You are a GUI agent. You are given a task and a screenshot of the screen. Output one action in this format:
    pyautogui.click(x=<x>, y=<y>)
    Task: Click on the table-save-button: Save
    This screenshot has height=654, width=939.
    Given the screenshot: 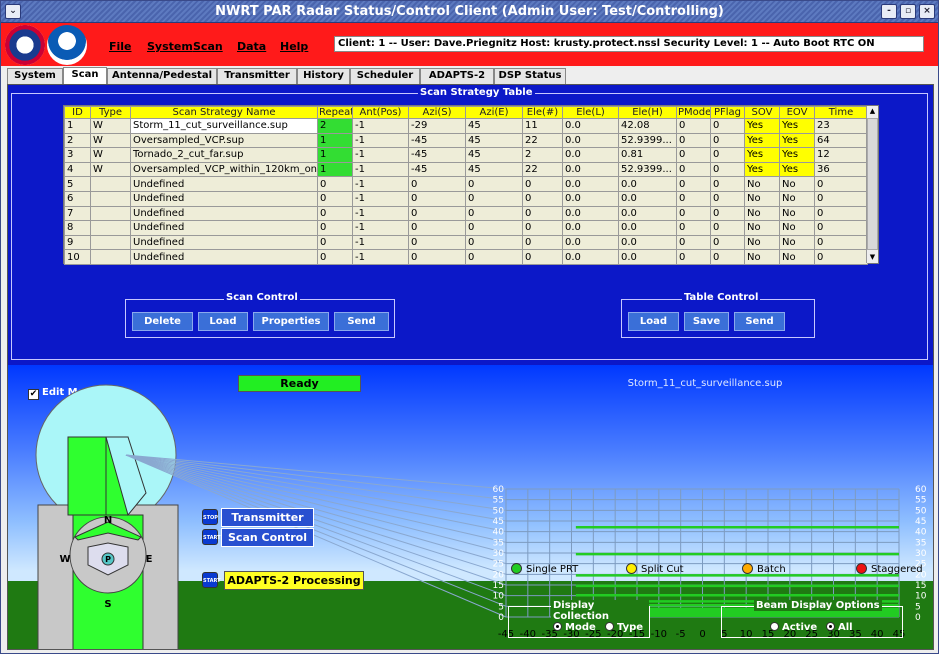 What is the action you would take?
    pyautogui.click(x=706, y=321)
    